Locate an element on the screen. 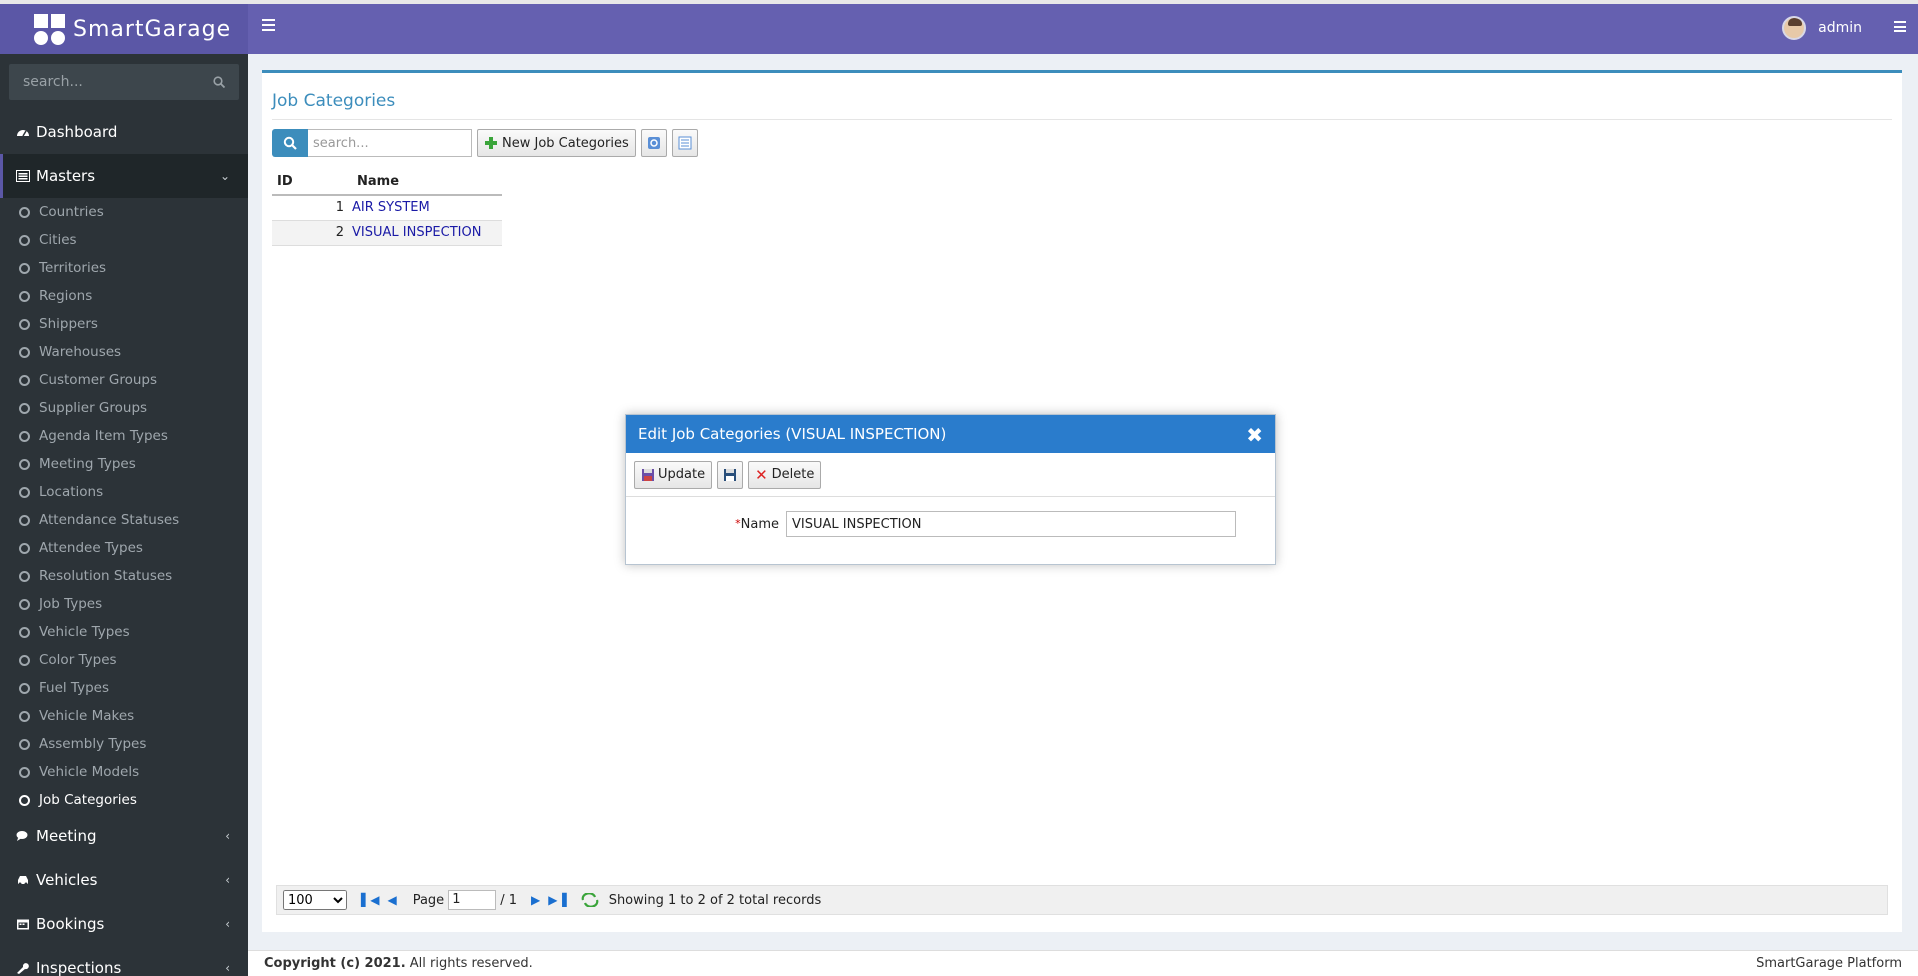 The height and width of the screenshot is (976, 1918). column-picker-button is located at coordinates (684, 143).